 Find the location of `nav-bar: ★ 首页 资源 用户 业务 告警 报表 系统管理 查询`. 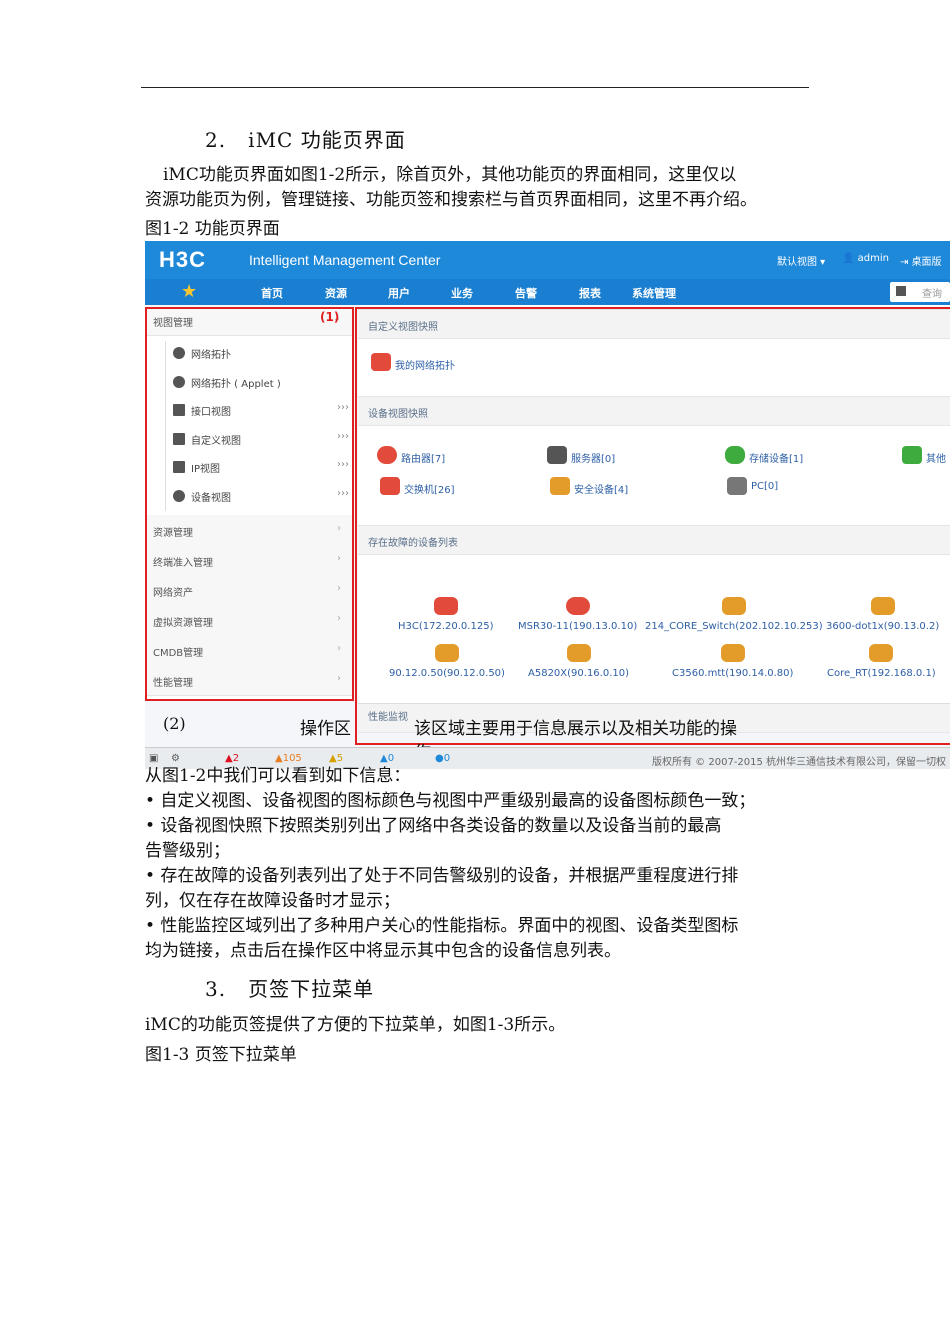

nav-bar: ★ 首页 资源 用户 业务 告警 报表 系统管理 查询 is located at coordinates (547, 292).